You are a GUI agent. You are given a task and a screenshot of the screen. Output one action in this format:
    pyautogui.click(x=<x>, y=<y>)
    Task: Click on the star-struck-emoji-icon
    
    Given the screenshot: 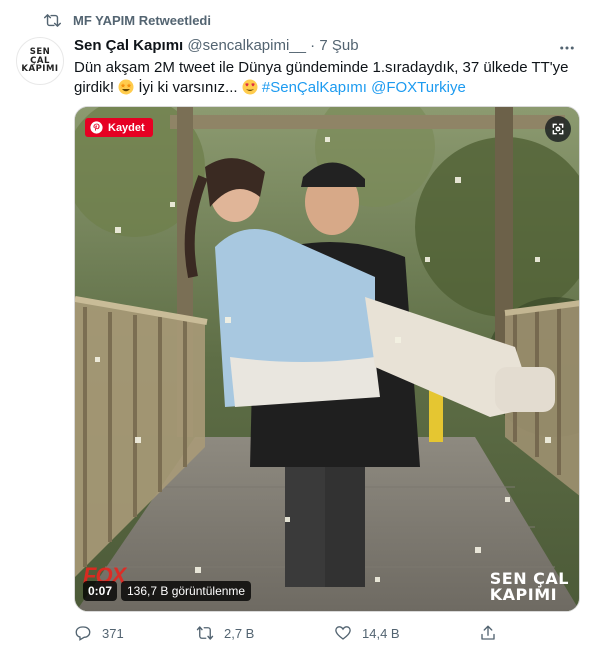 What is the action you would take?
    pyautogui.click(x=126, y=87)
    